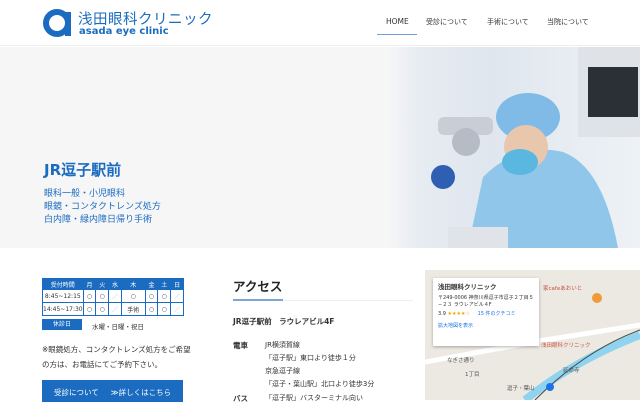 The width and height of the screenshot is (640, 404). What do you see at coordinates (98, 220) in the screenshot?
I see `hero-line: 白内障・緑内障日帰り手術` at bounding box center [98, 220].